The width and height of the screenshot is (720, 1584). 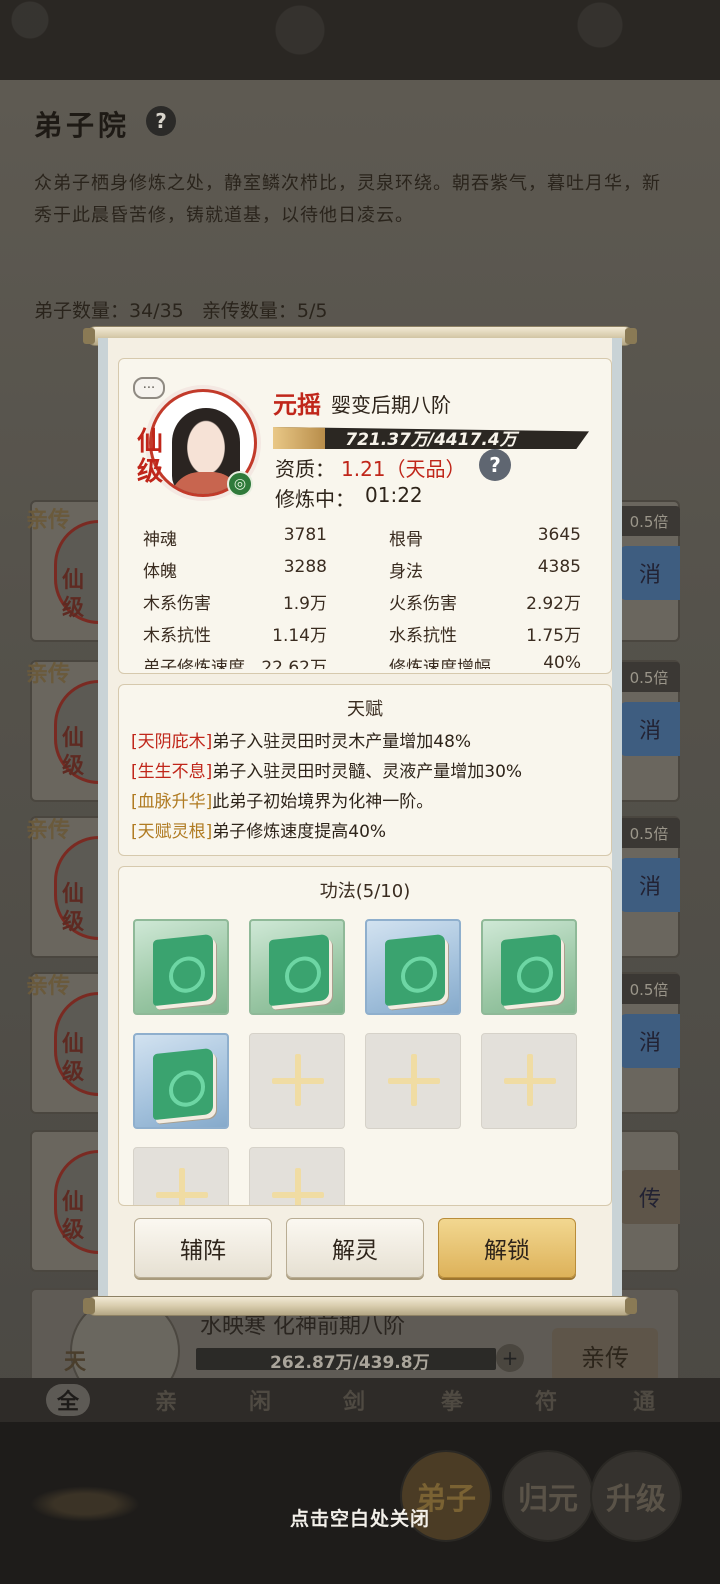 What do you see at coordinates (559, 567) in the screenshot?
I see `stat-value: 4385` at bounding box center [559, 567].